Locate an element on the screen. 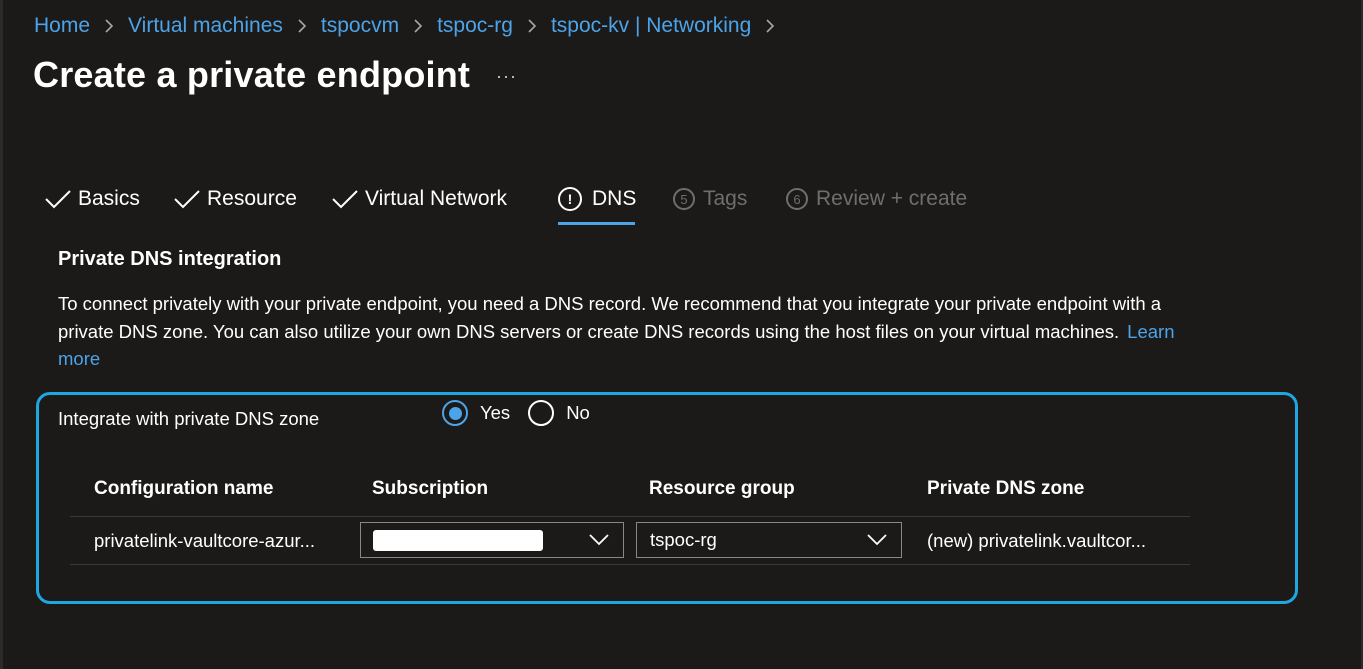  breadcrumb-networking: tspoc-kv | Networking is located at coordinates (651, 26).